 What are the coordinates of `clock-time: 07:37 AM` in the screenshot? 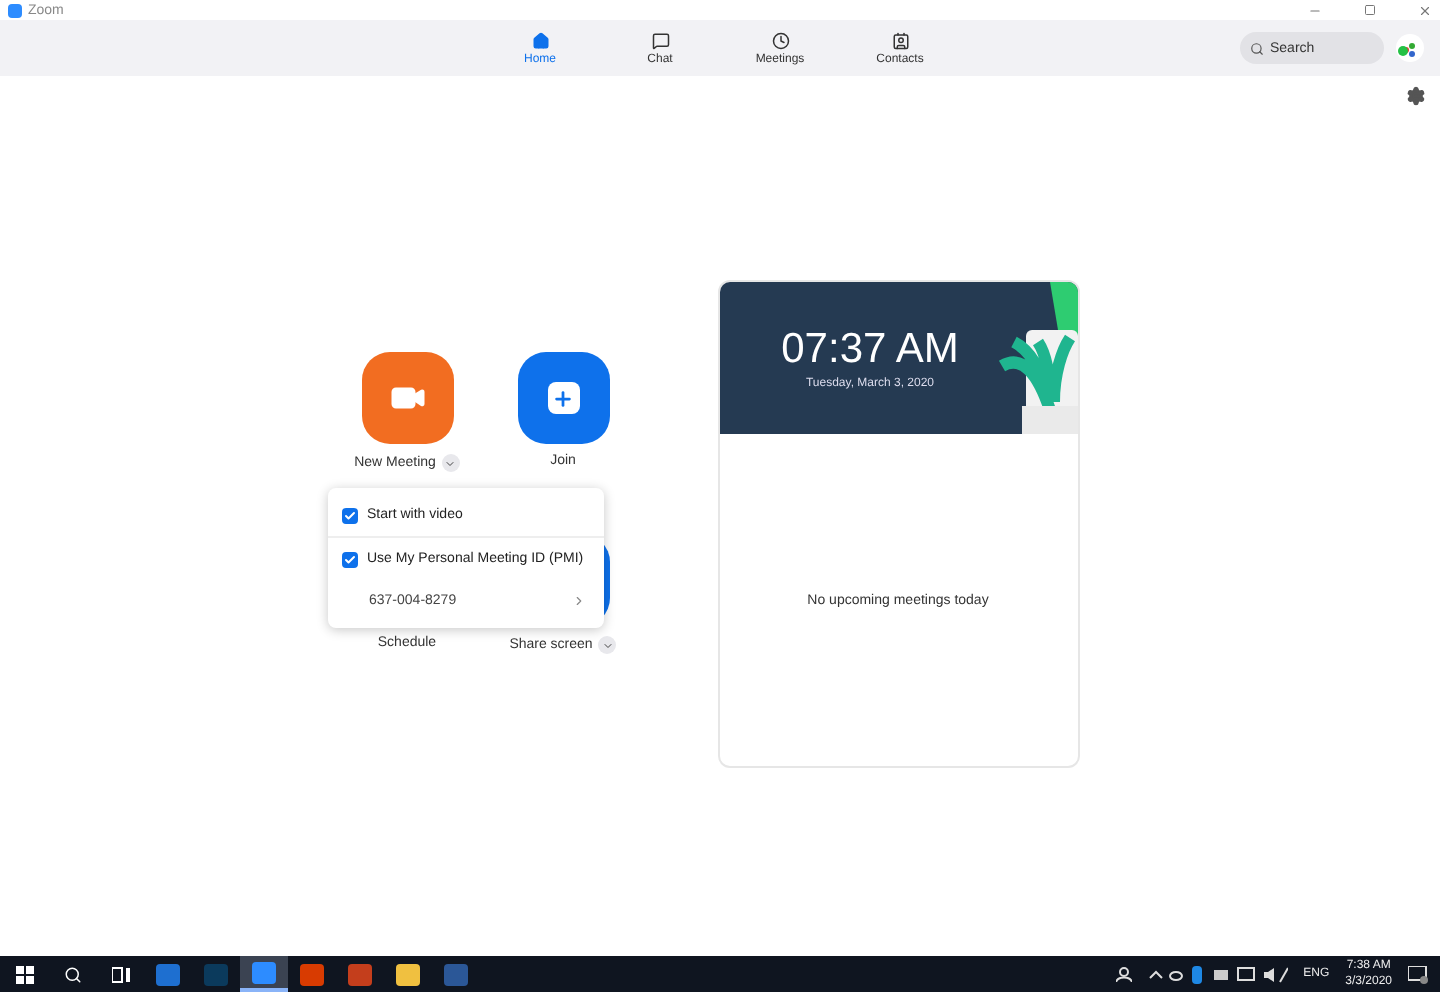 It's located at (870, 350).